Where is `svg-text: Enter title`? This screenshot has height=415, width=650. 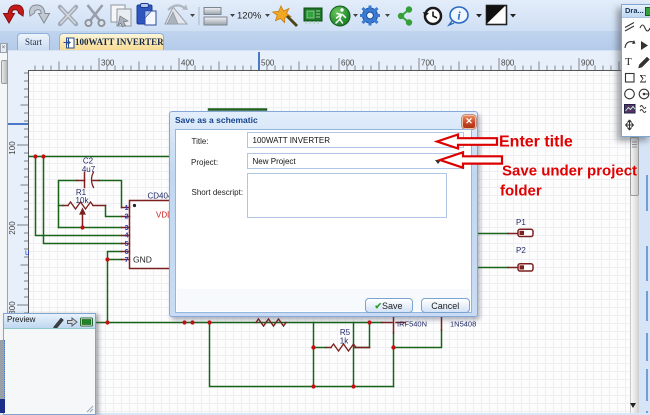
svg-text: Enter title is located at coordinates (536, 142).